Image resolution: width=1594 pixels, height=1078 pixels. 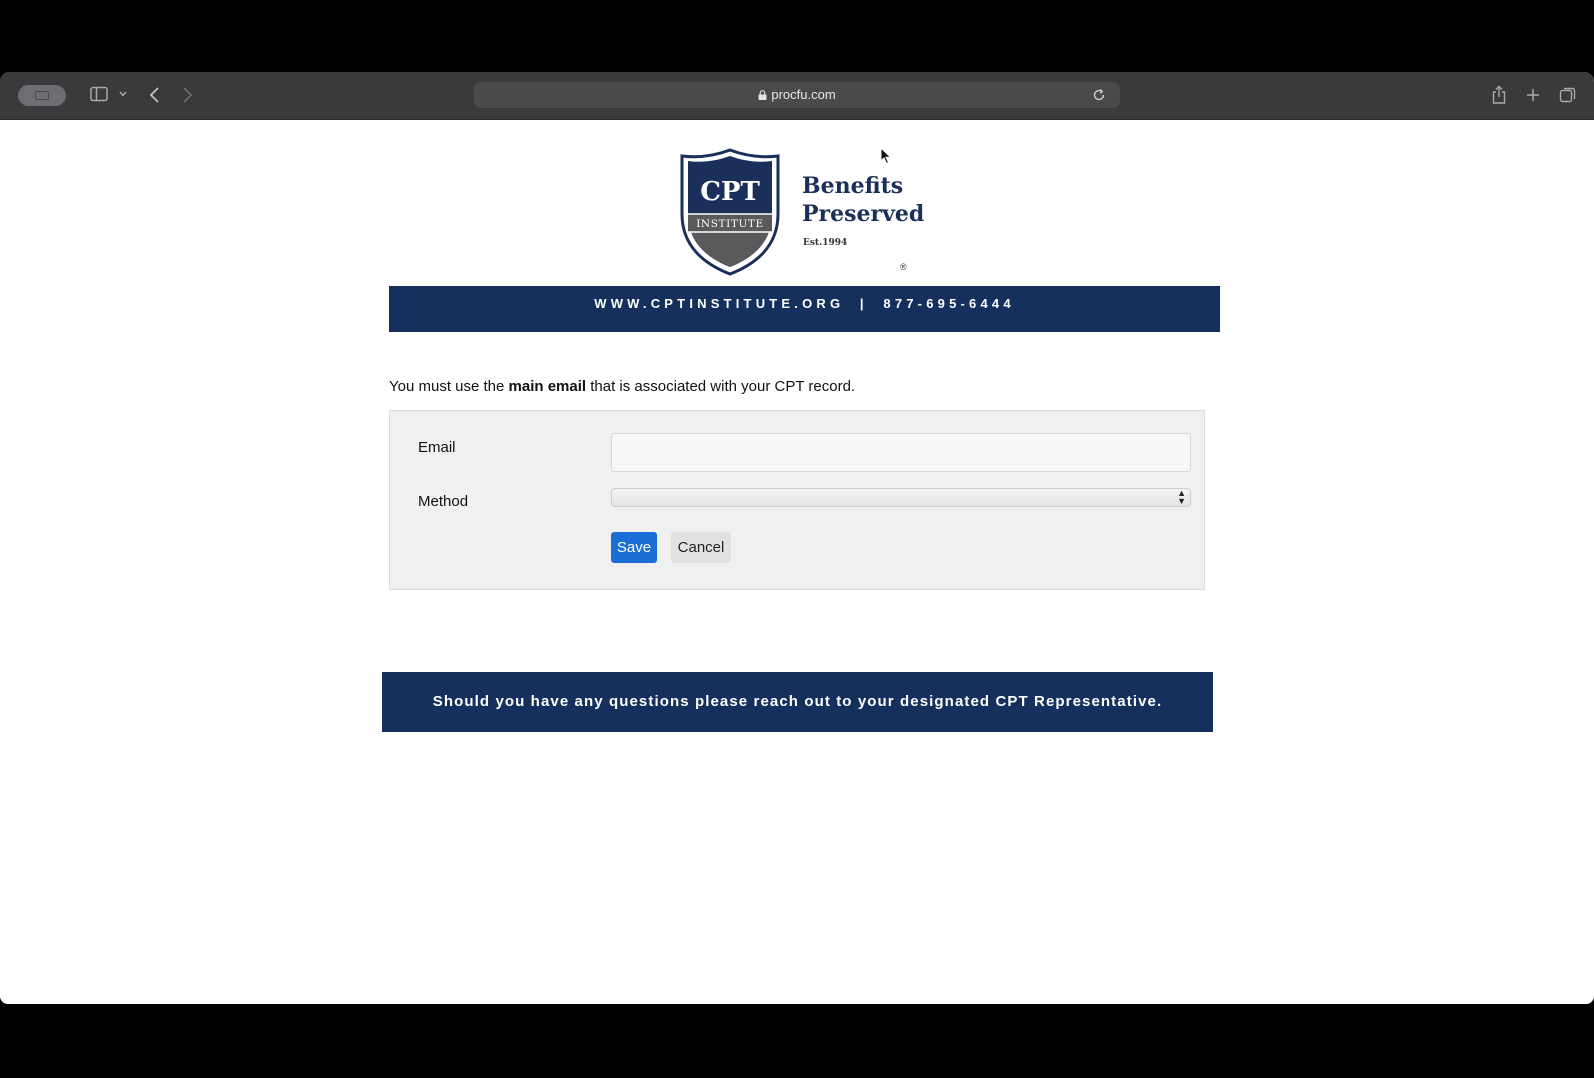 I want to click on plus-icon, so click(x=1533, y=95).